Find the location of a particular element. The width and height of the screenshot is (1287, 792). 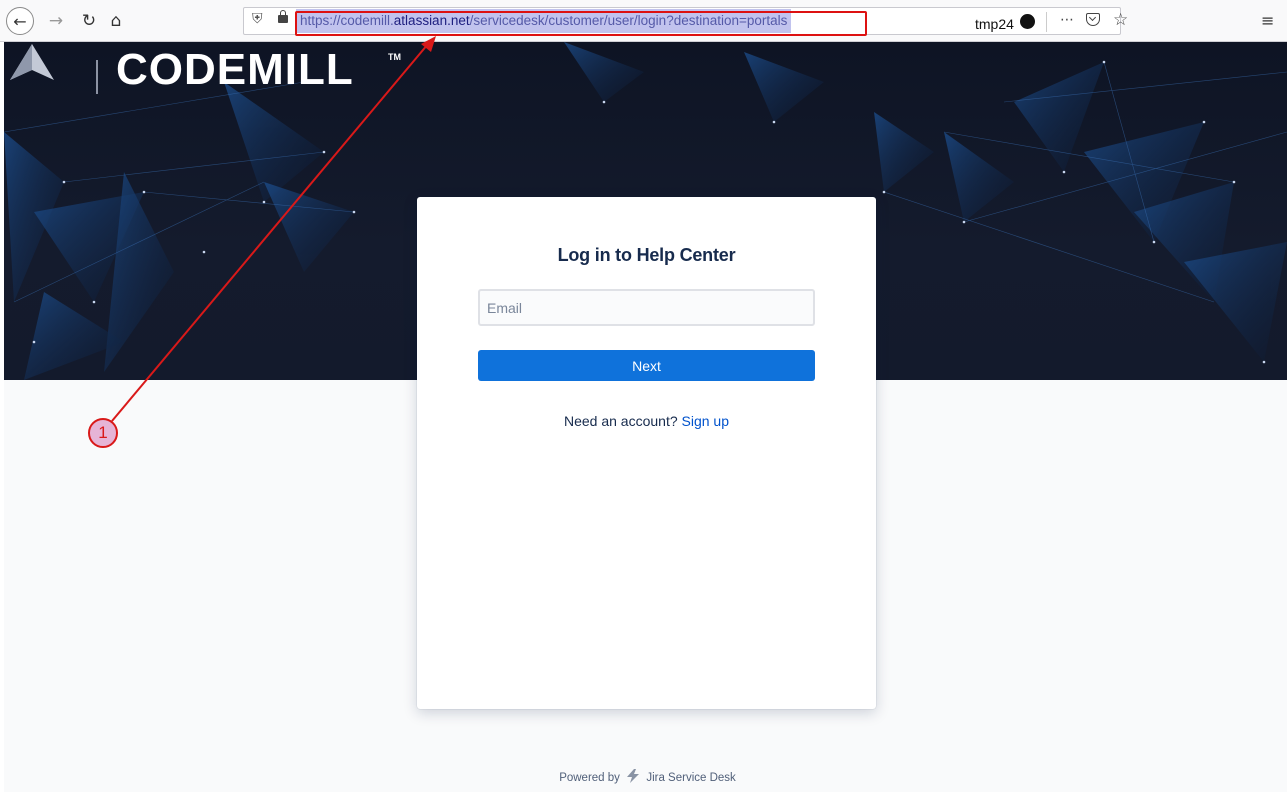

jira-service-desk-link: Jira Service Desk is located at coordinates (690, 778).